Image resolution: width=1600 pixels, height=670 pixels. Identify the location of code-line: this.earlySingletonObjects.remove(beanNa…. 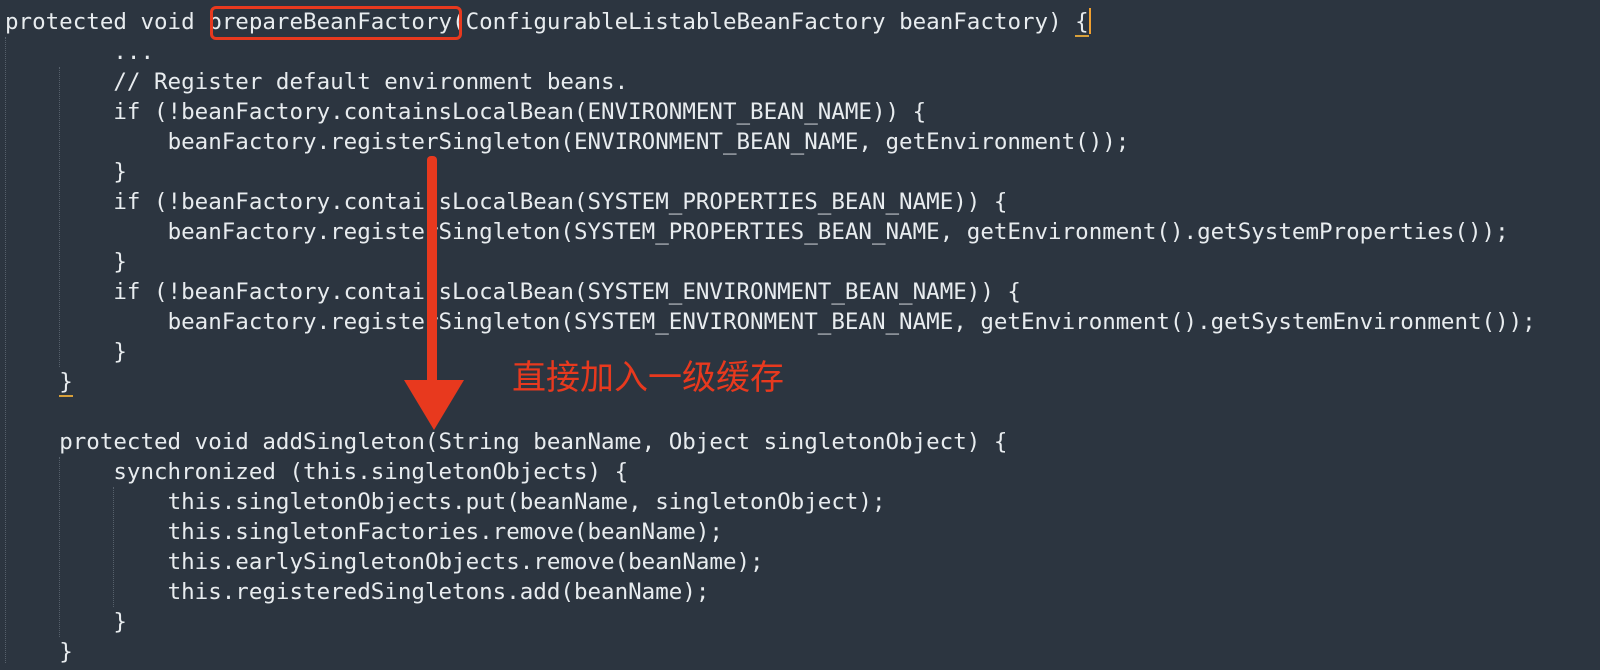
(770, 562).